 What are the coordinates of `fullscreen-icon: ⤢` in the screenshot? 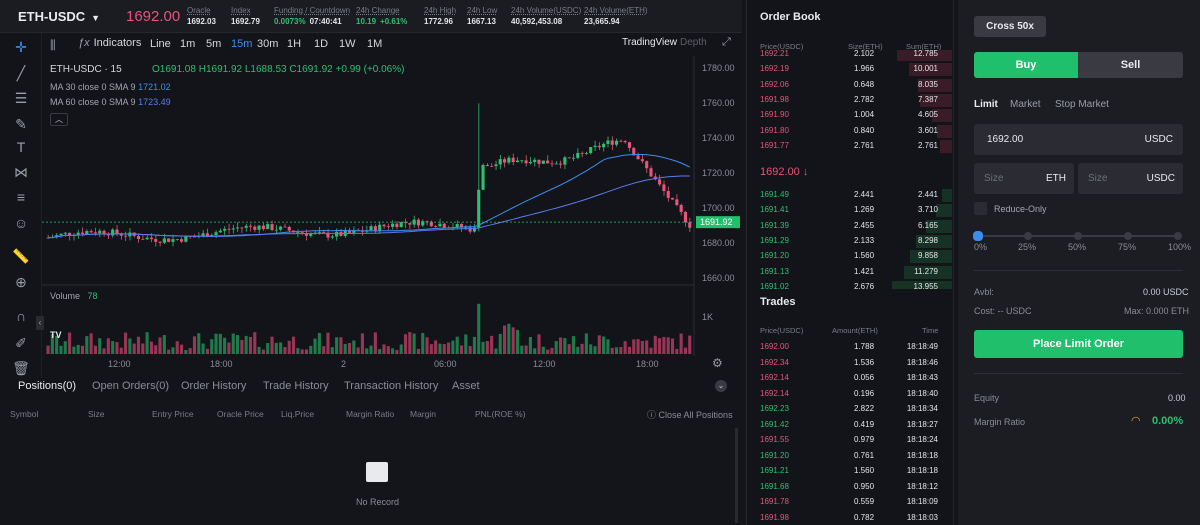 It's located at (726, 42).